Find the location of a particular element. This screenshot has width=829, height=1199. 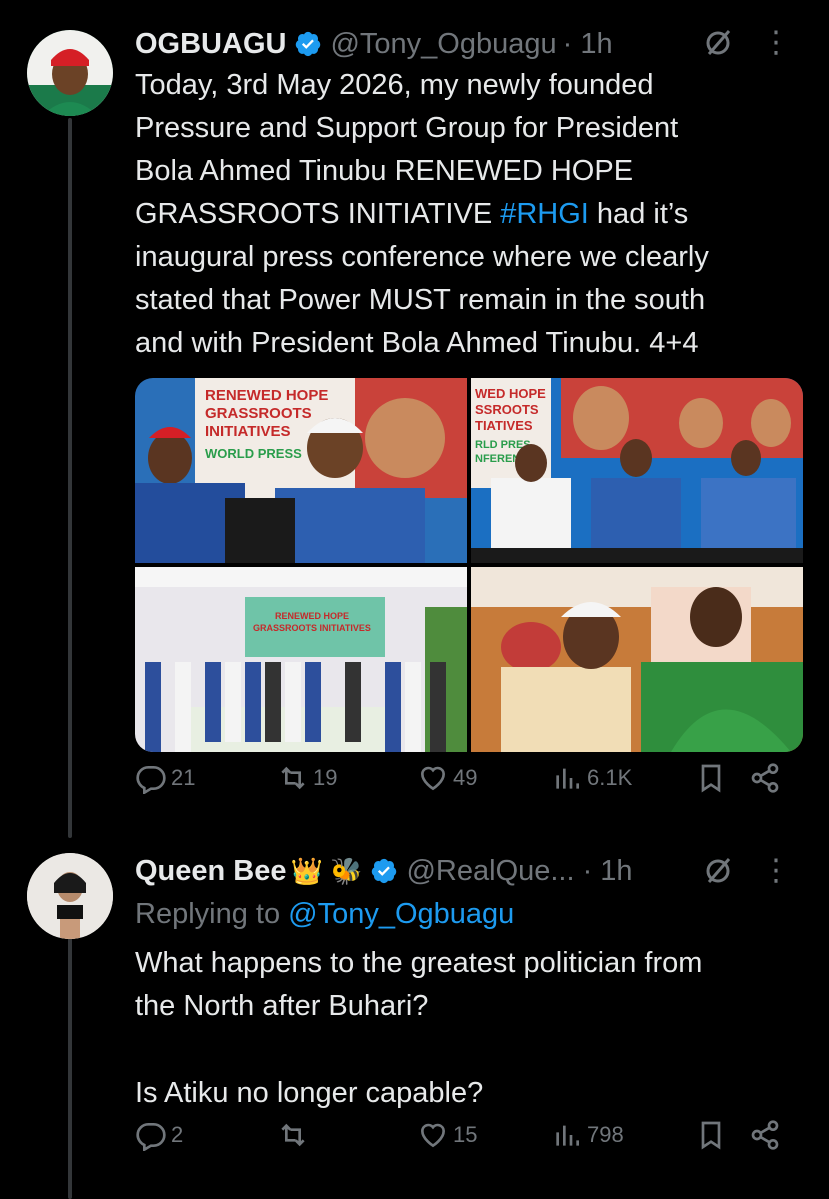

repost-count: 19 is located at coordinates (325, 777).